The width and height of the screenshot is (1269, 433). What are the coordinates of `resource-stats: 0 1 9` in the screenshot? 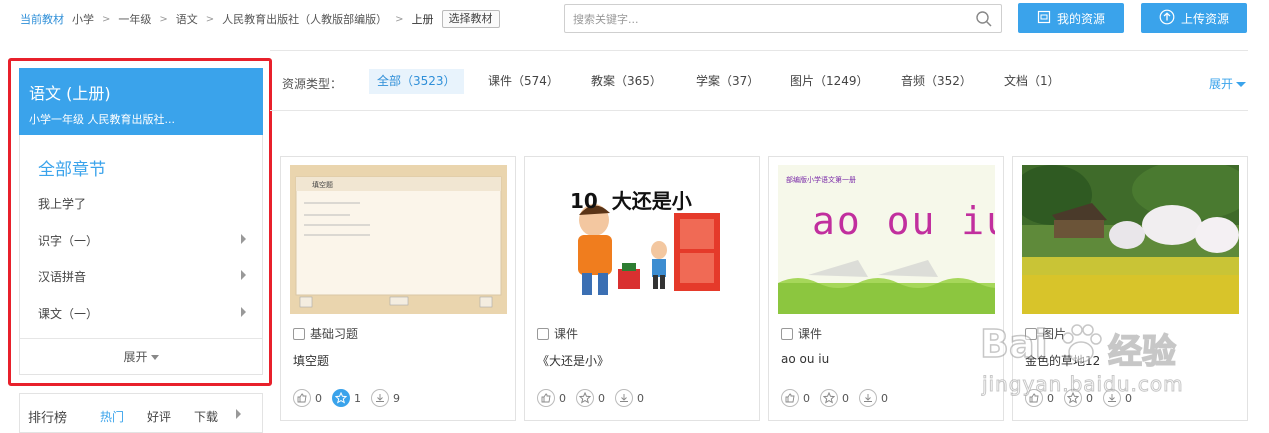 It's located at (351, 398).